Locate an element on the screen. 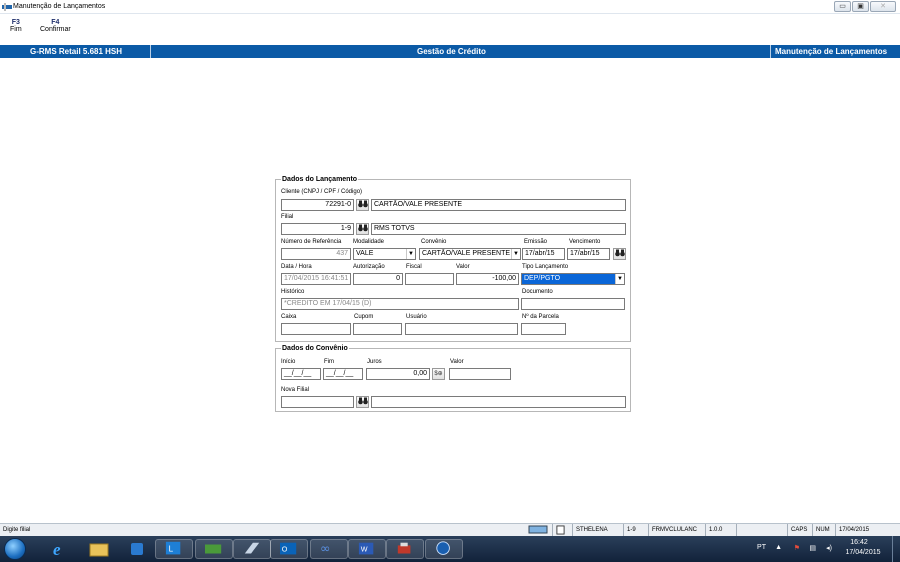  lancamento-title: Dados do Lançamento is located at coordinates (320, 180).